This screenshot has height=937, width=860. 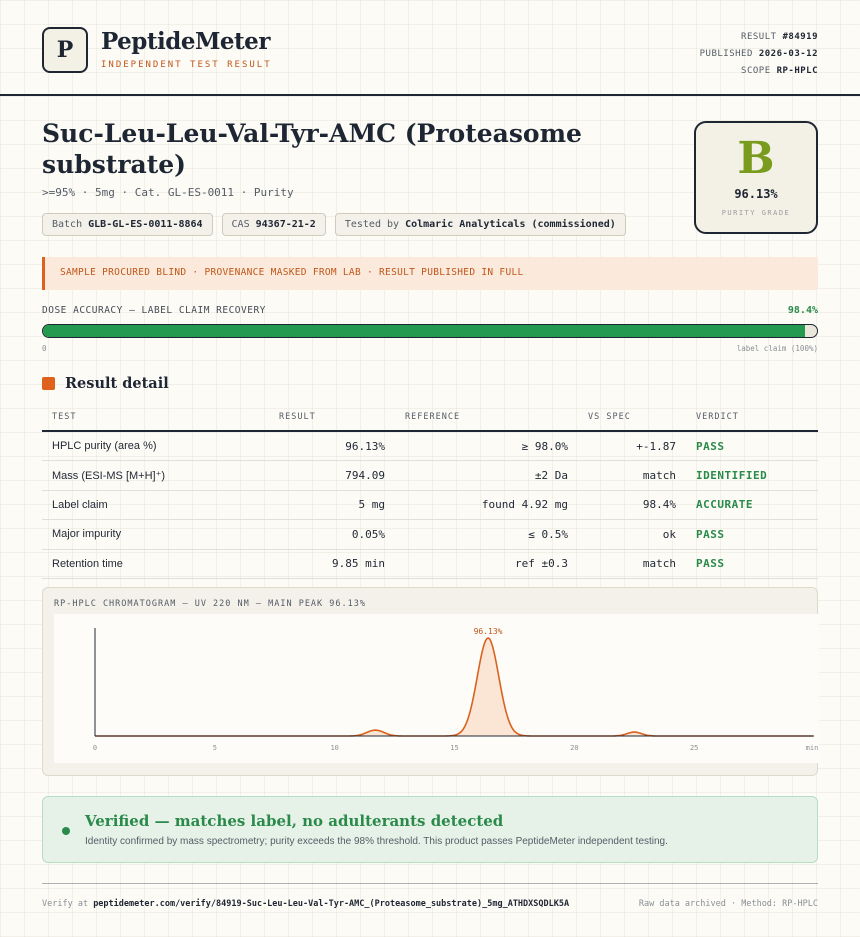 What do you see at coordinates (486, 564) in the screenshot?
I see `test-reference: ref ±0.3` at bounding box center [486, 564].